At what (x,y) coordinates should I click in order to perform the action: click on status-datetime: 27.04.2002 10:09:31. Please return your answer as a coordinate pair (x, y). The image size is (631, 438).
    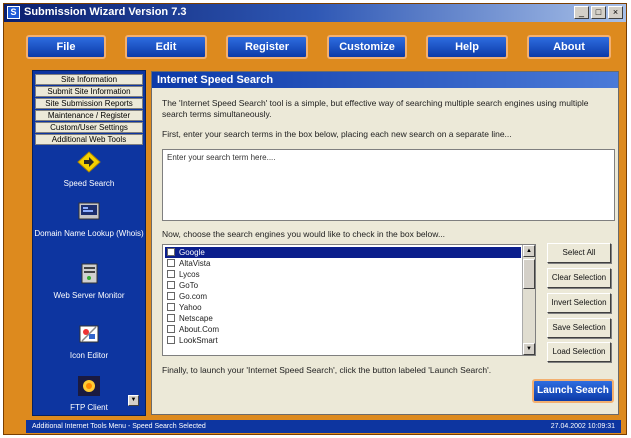
    Looking at the image, I should click on (582, 426).